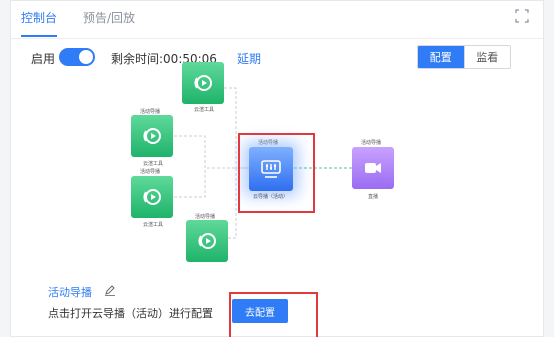  What do you see at coordinates (441, 57) in the screenshot?
I see `config-view-button: 配置` at bounding box center [441, 57].